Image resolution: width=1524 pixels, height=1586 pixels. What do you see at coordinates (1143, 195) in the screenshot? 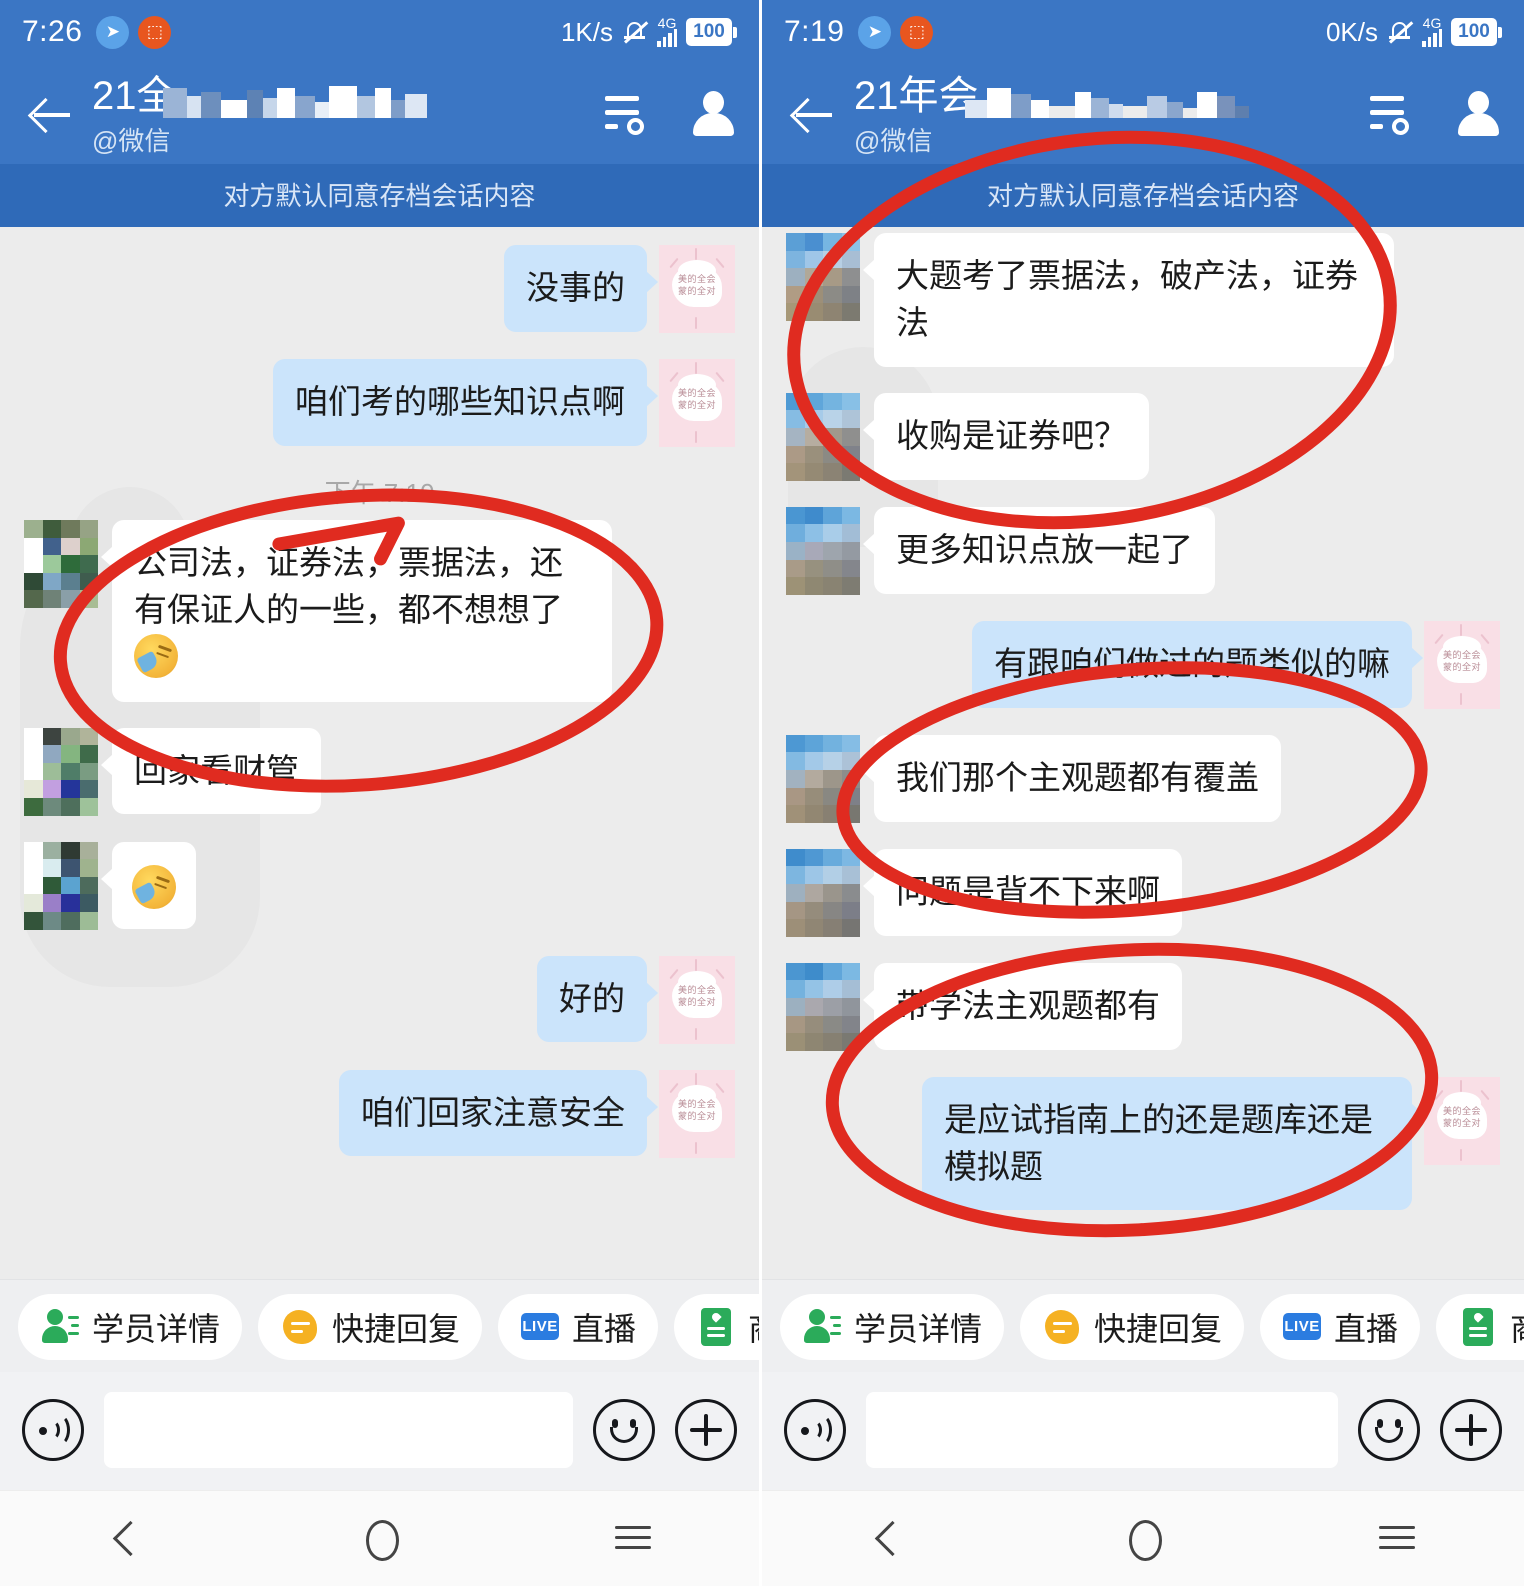
I see `archive-notice: 对方默认同意存档会话内容` at bounding box center [1143, 195].